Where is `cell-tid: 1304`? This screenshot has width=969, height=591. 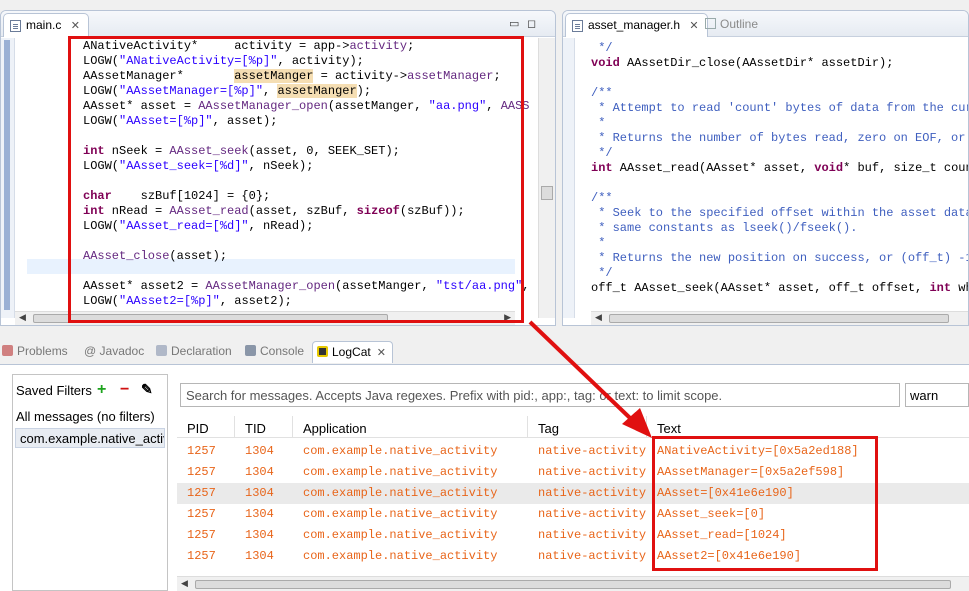
cell-tid: 1304 is located at coordinates (259, 514).